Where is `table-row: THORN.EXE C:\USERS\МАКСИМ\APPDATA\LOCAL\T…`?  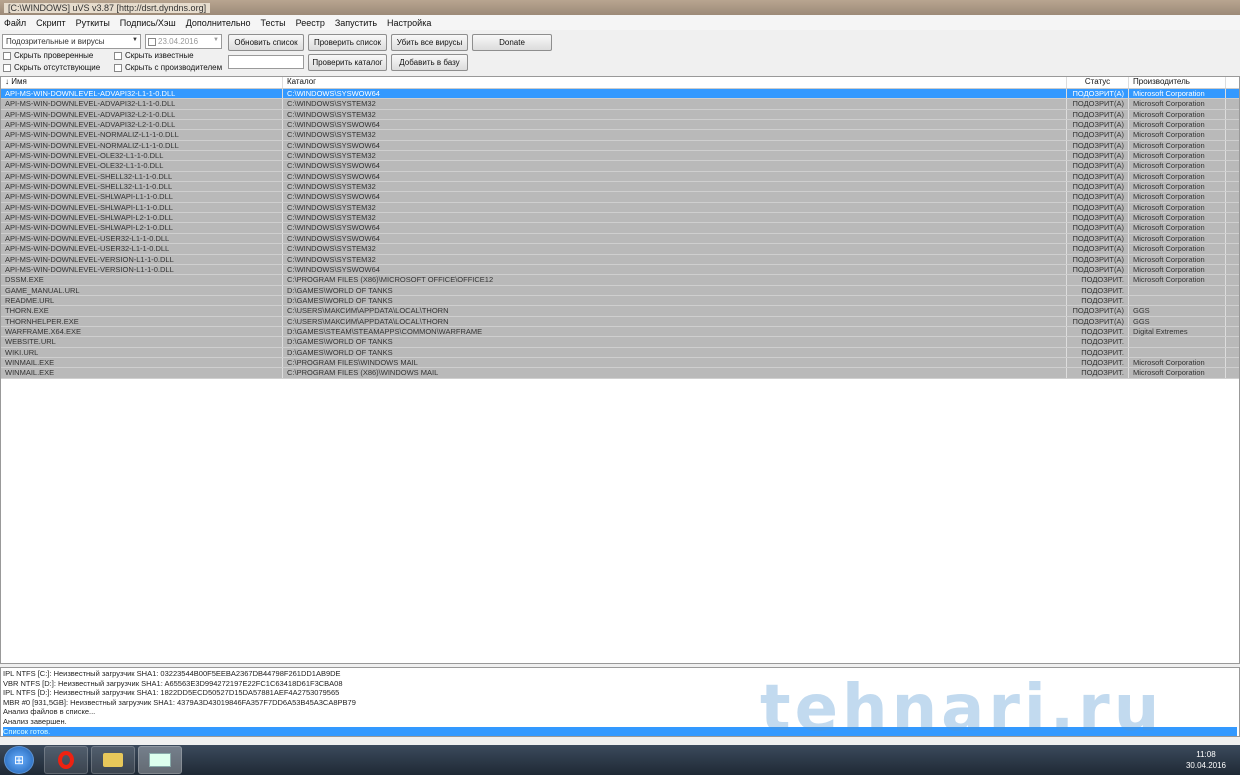 table-row: THORN.EXE C:\USERS\МАКСИМ\APPDATA\LOCAL\T… is located at coordinates (620, 311).